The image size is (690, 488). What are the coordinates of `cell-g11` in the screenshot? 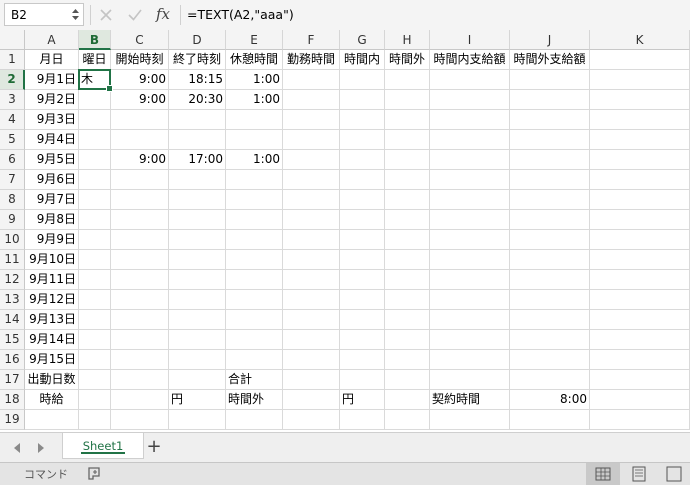 It's located at (362, 260).